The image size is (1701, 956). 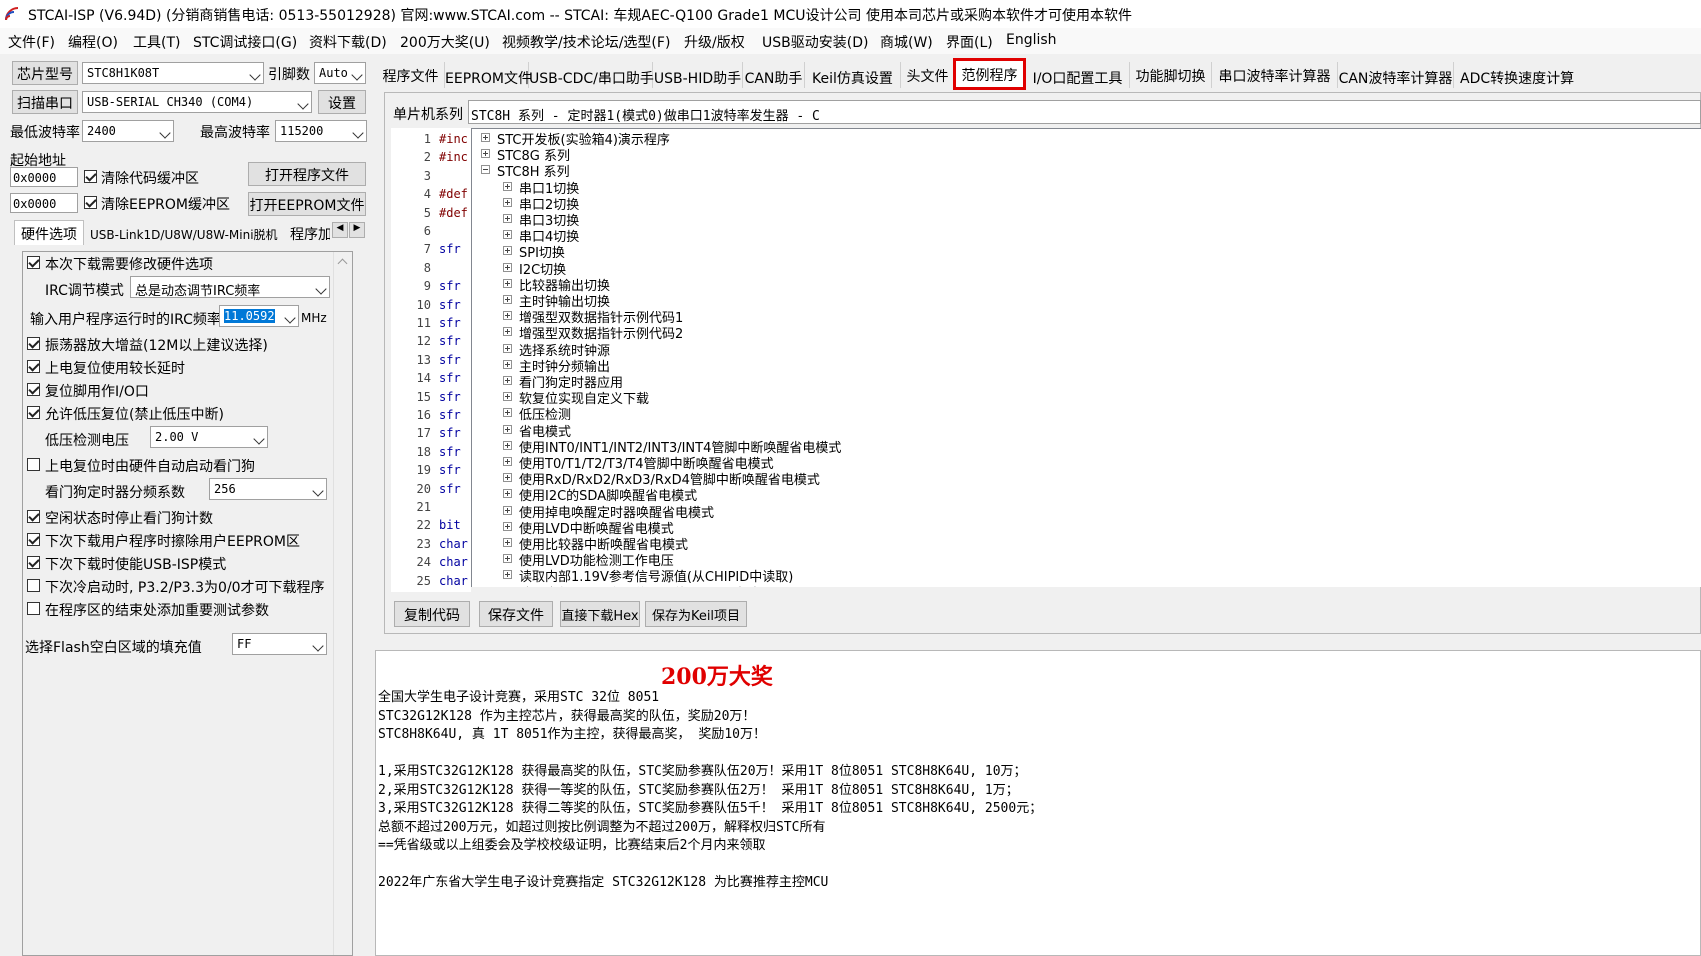 What do you see at coordinates (125, 320) in the screenshot?
I see `irc-freq-label: 输入用户程序运行时的IRC频率` at bounding box center [125, 320].